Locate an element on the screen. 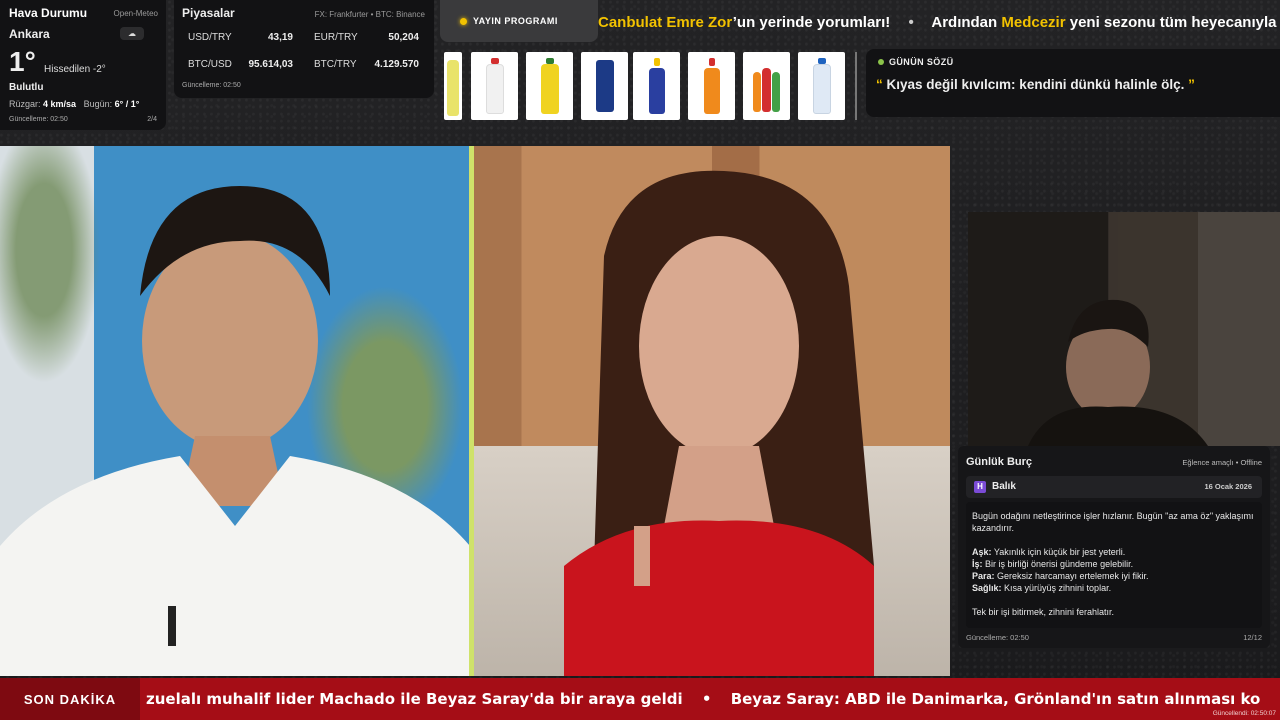 The image size is (1280, 720). lemon-soda-bottle-icon is located at coordinates (453, 88).